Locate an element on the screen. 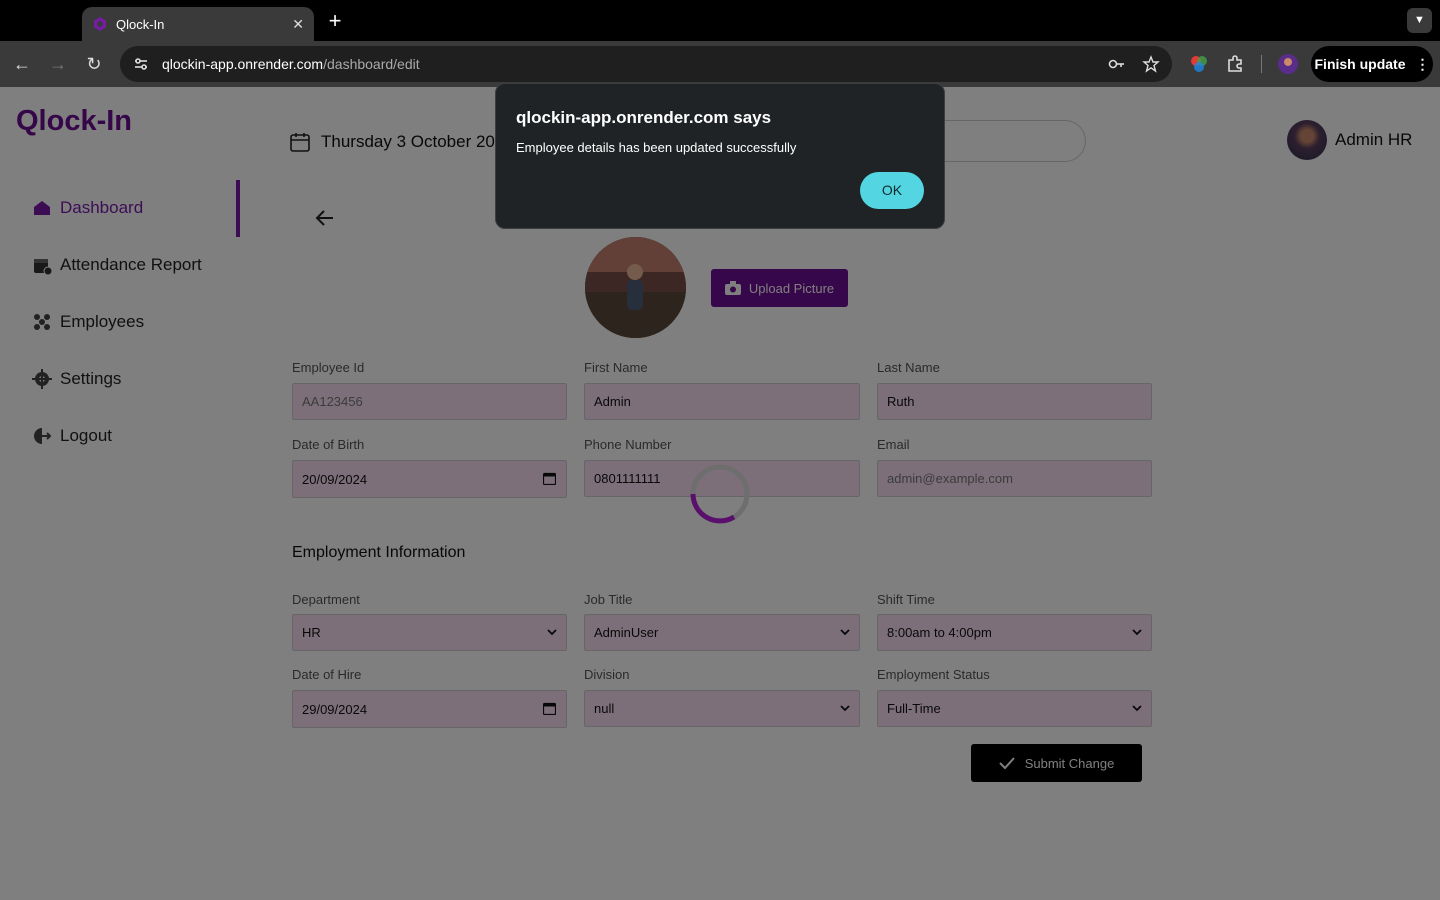  back-nav-icon: ← is located at coordinates (22, 64).